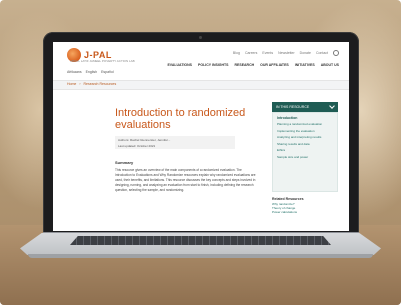  I want to click on breadcrumb-link: Home, so click(71, 84).